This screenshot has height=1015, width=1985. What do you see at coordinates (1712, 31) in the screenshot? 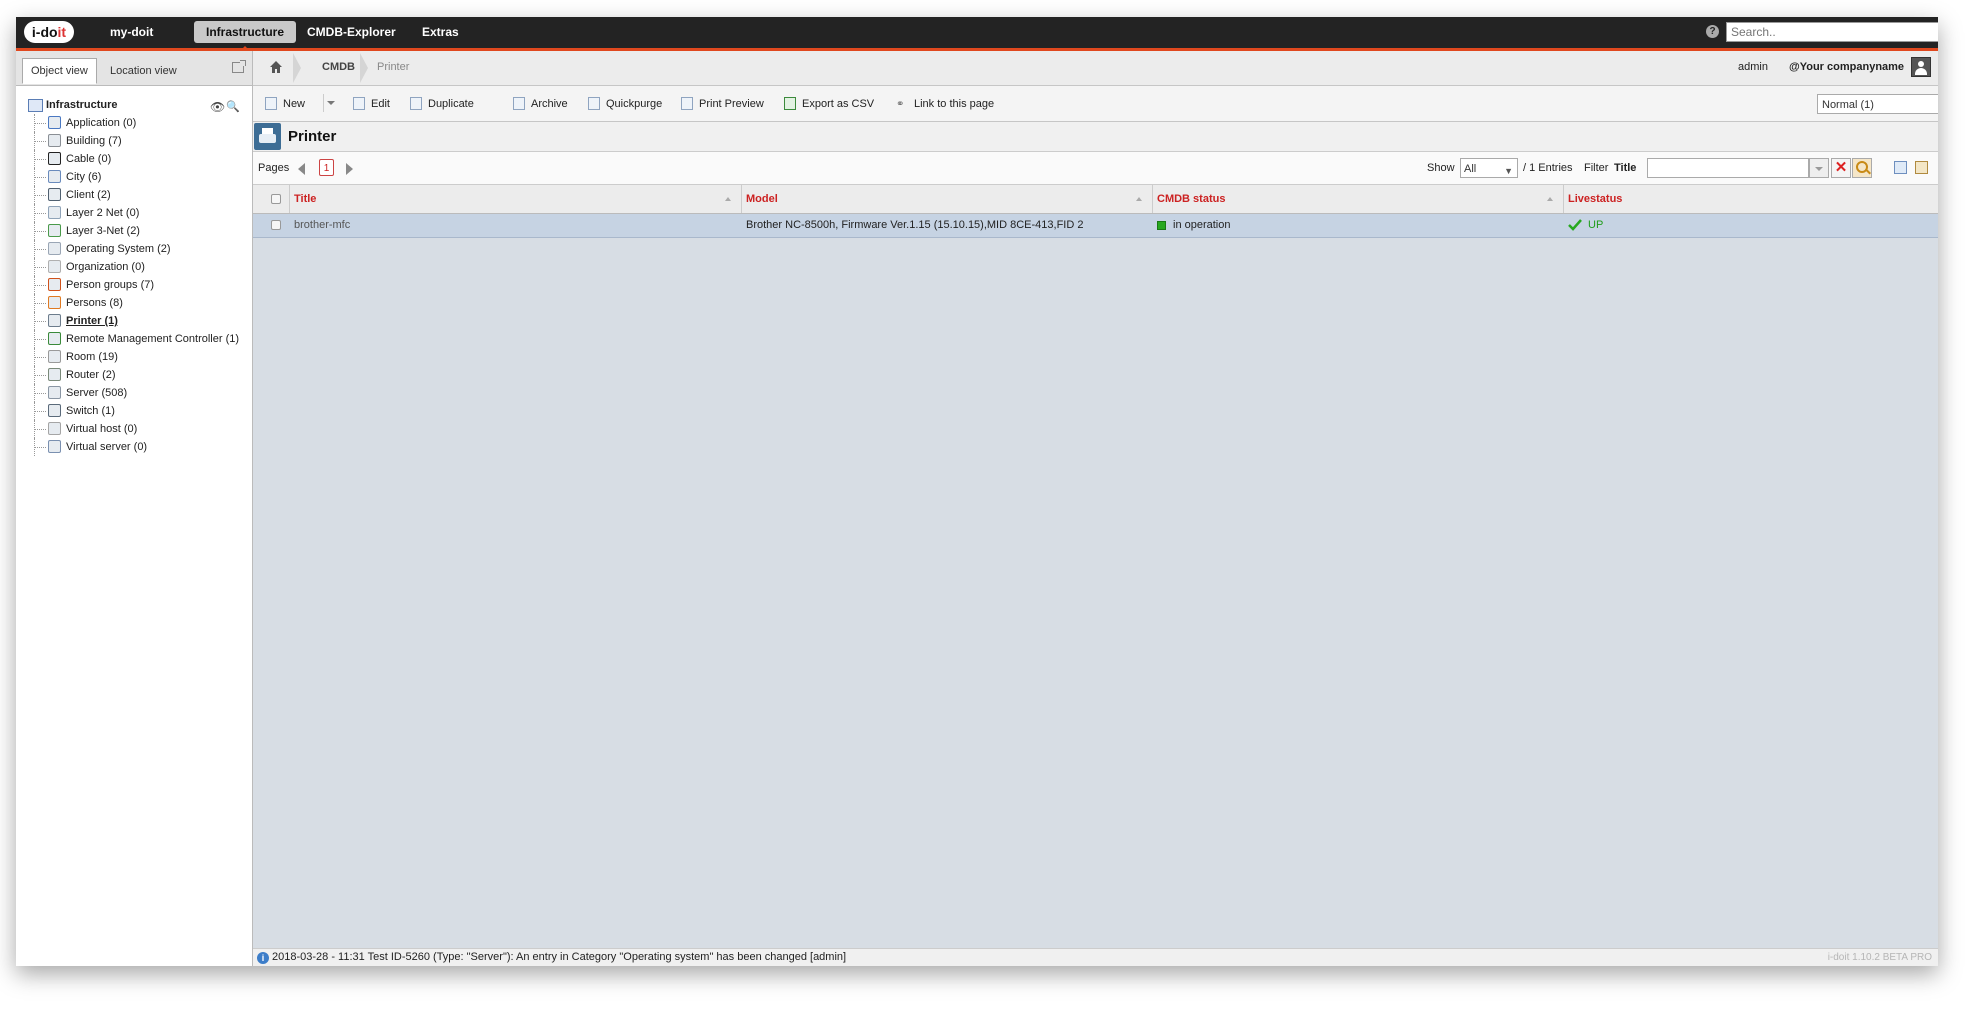
I see `help-icon: ?` at bounding box center [1712, 31].